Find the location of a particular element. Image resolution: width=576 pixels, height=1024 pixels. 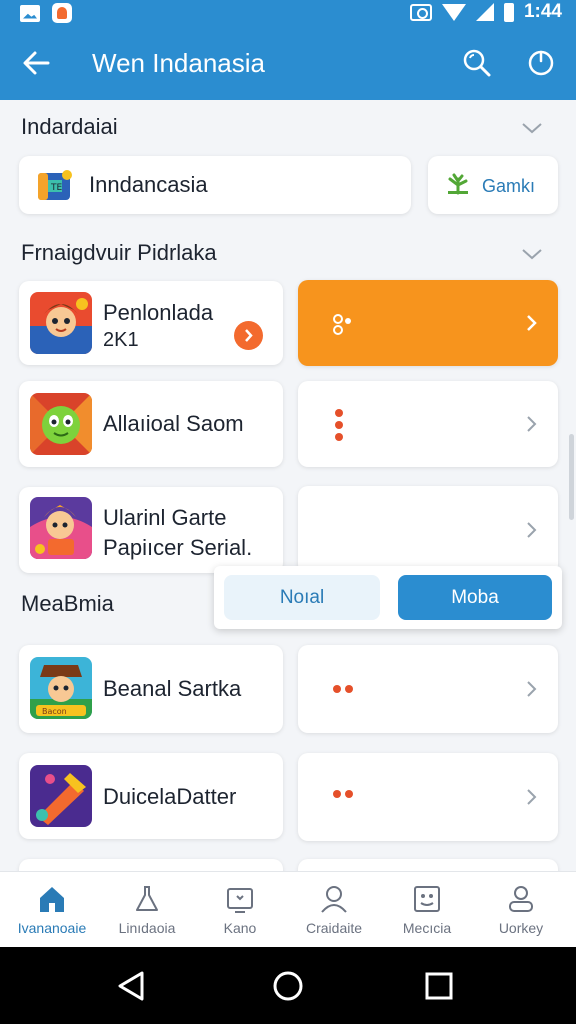

nav-label: Kano is located at coordinates (240, 928).